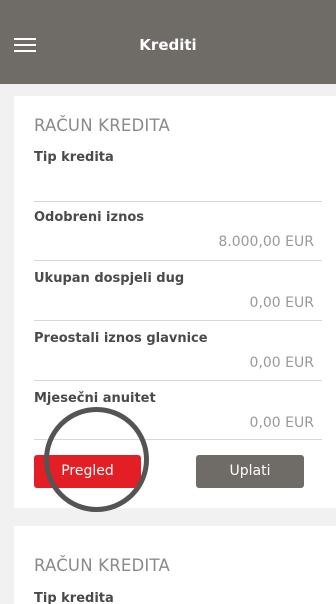 The height and width of the screenshot is (604, 336). What do you see at coordinates (109, 278) in the screenshot?
I see `total-due-debt-label: Ukupan dospjeli dug` at bounding box center [109, 278].